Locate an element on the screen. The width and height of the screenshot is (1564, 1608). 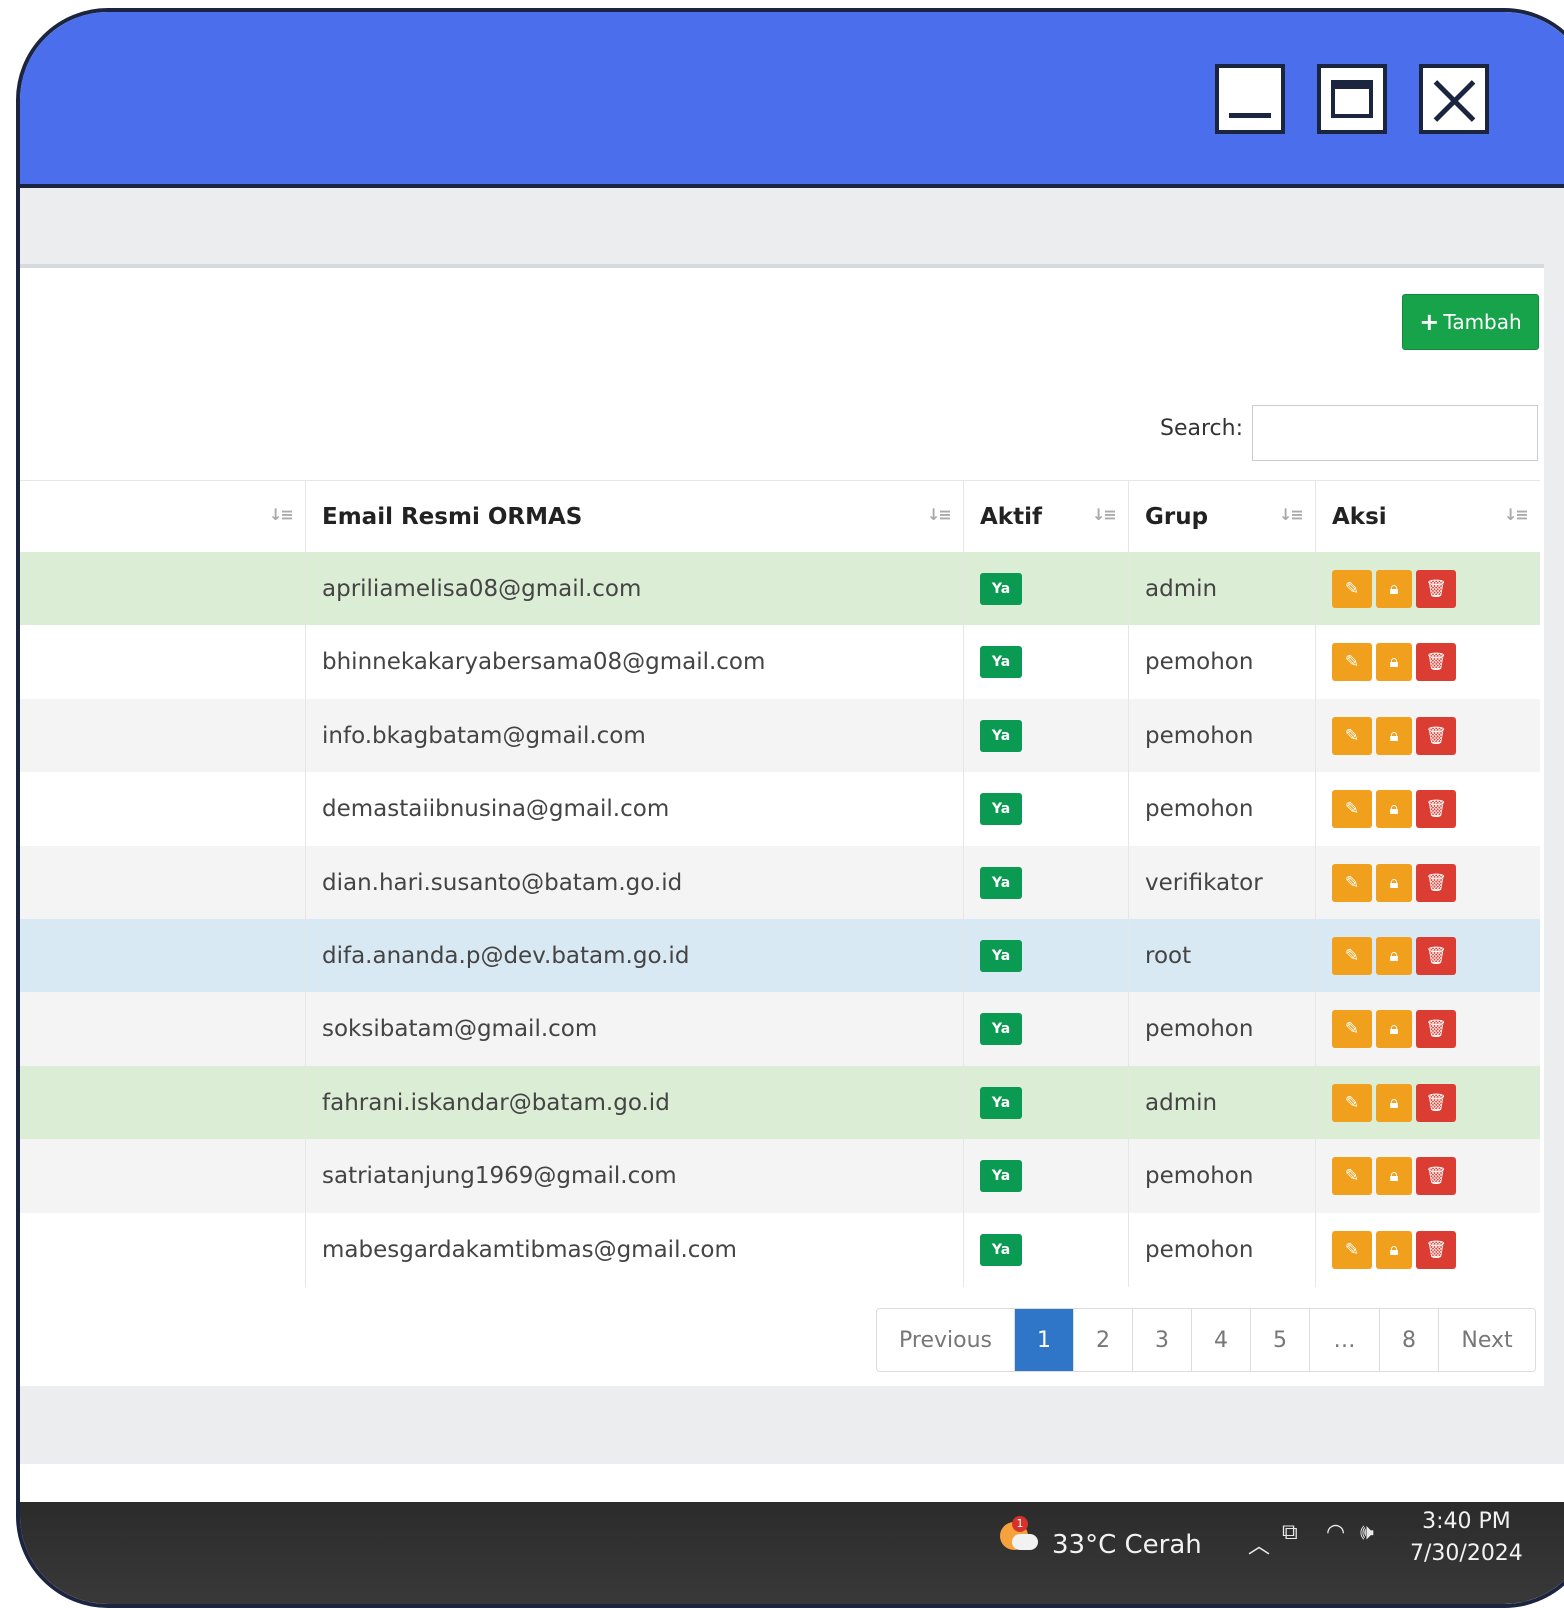
email-cell: mabesgardakamtibmas@gmail.com is located at coordinates (635, 1249).